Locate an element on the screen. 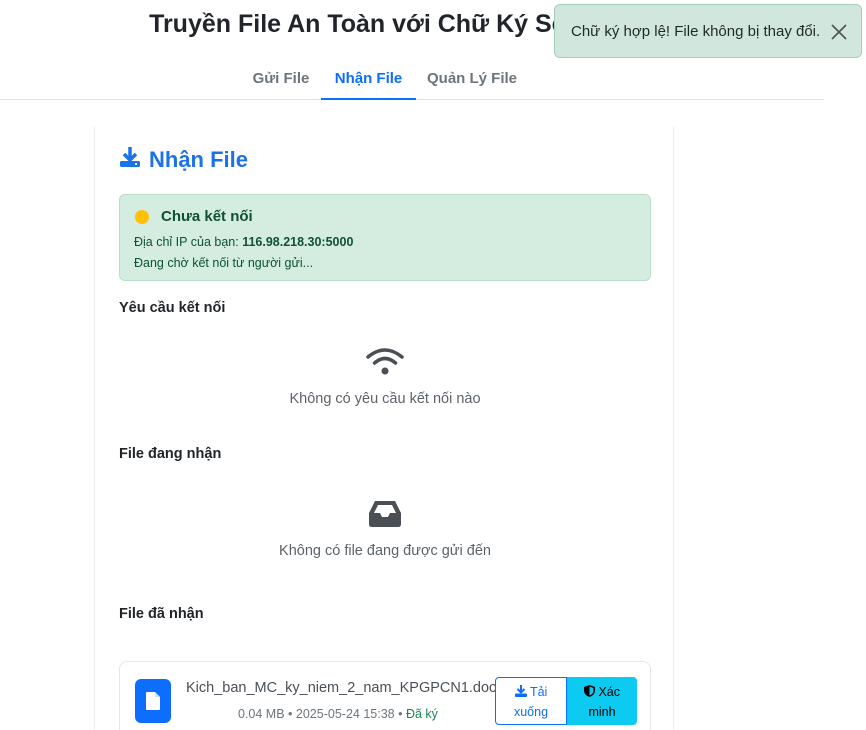  status-title: Chưa kết nối is located at coordinates (207, 216).